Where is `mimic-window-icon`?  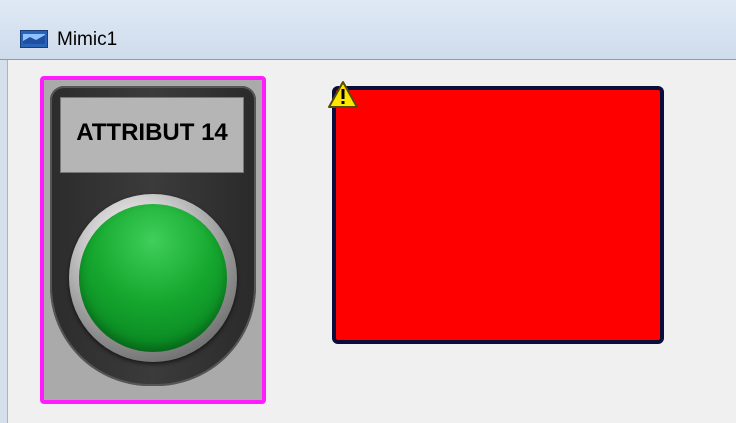 mimic-window-icon is located at coordinates (34, 39).